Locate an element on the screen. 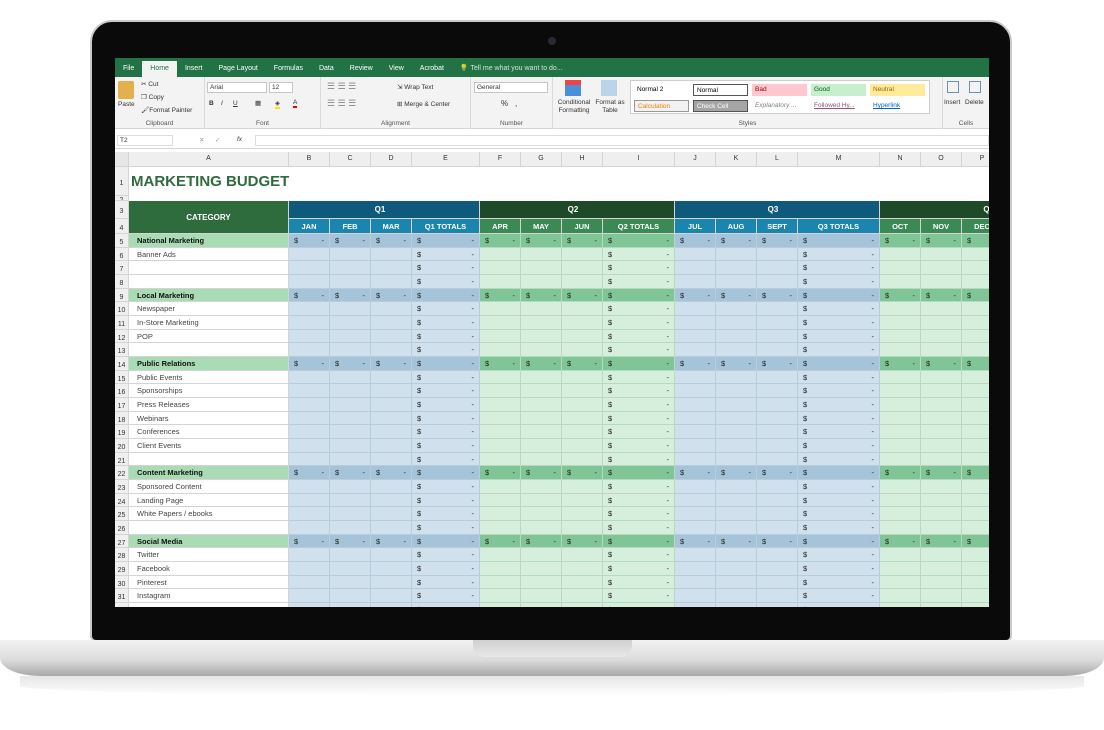 This screenshot has height=730, width=1104. row-header-28: 28 is located at coordinates (122, 555).